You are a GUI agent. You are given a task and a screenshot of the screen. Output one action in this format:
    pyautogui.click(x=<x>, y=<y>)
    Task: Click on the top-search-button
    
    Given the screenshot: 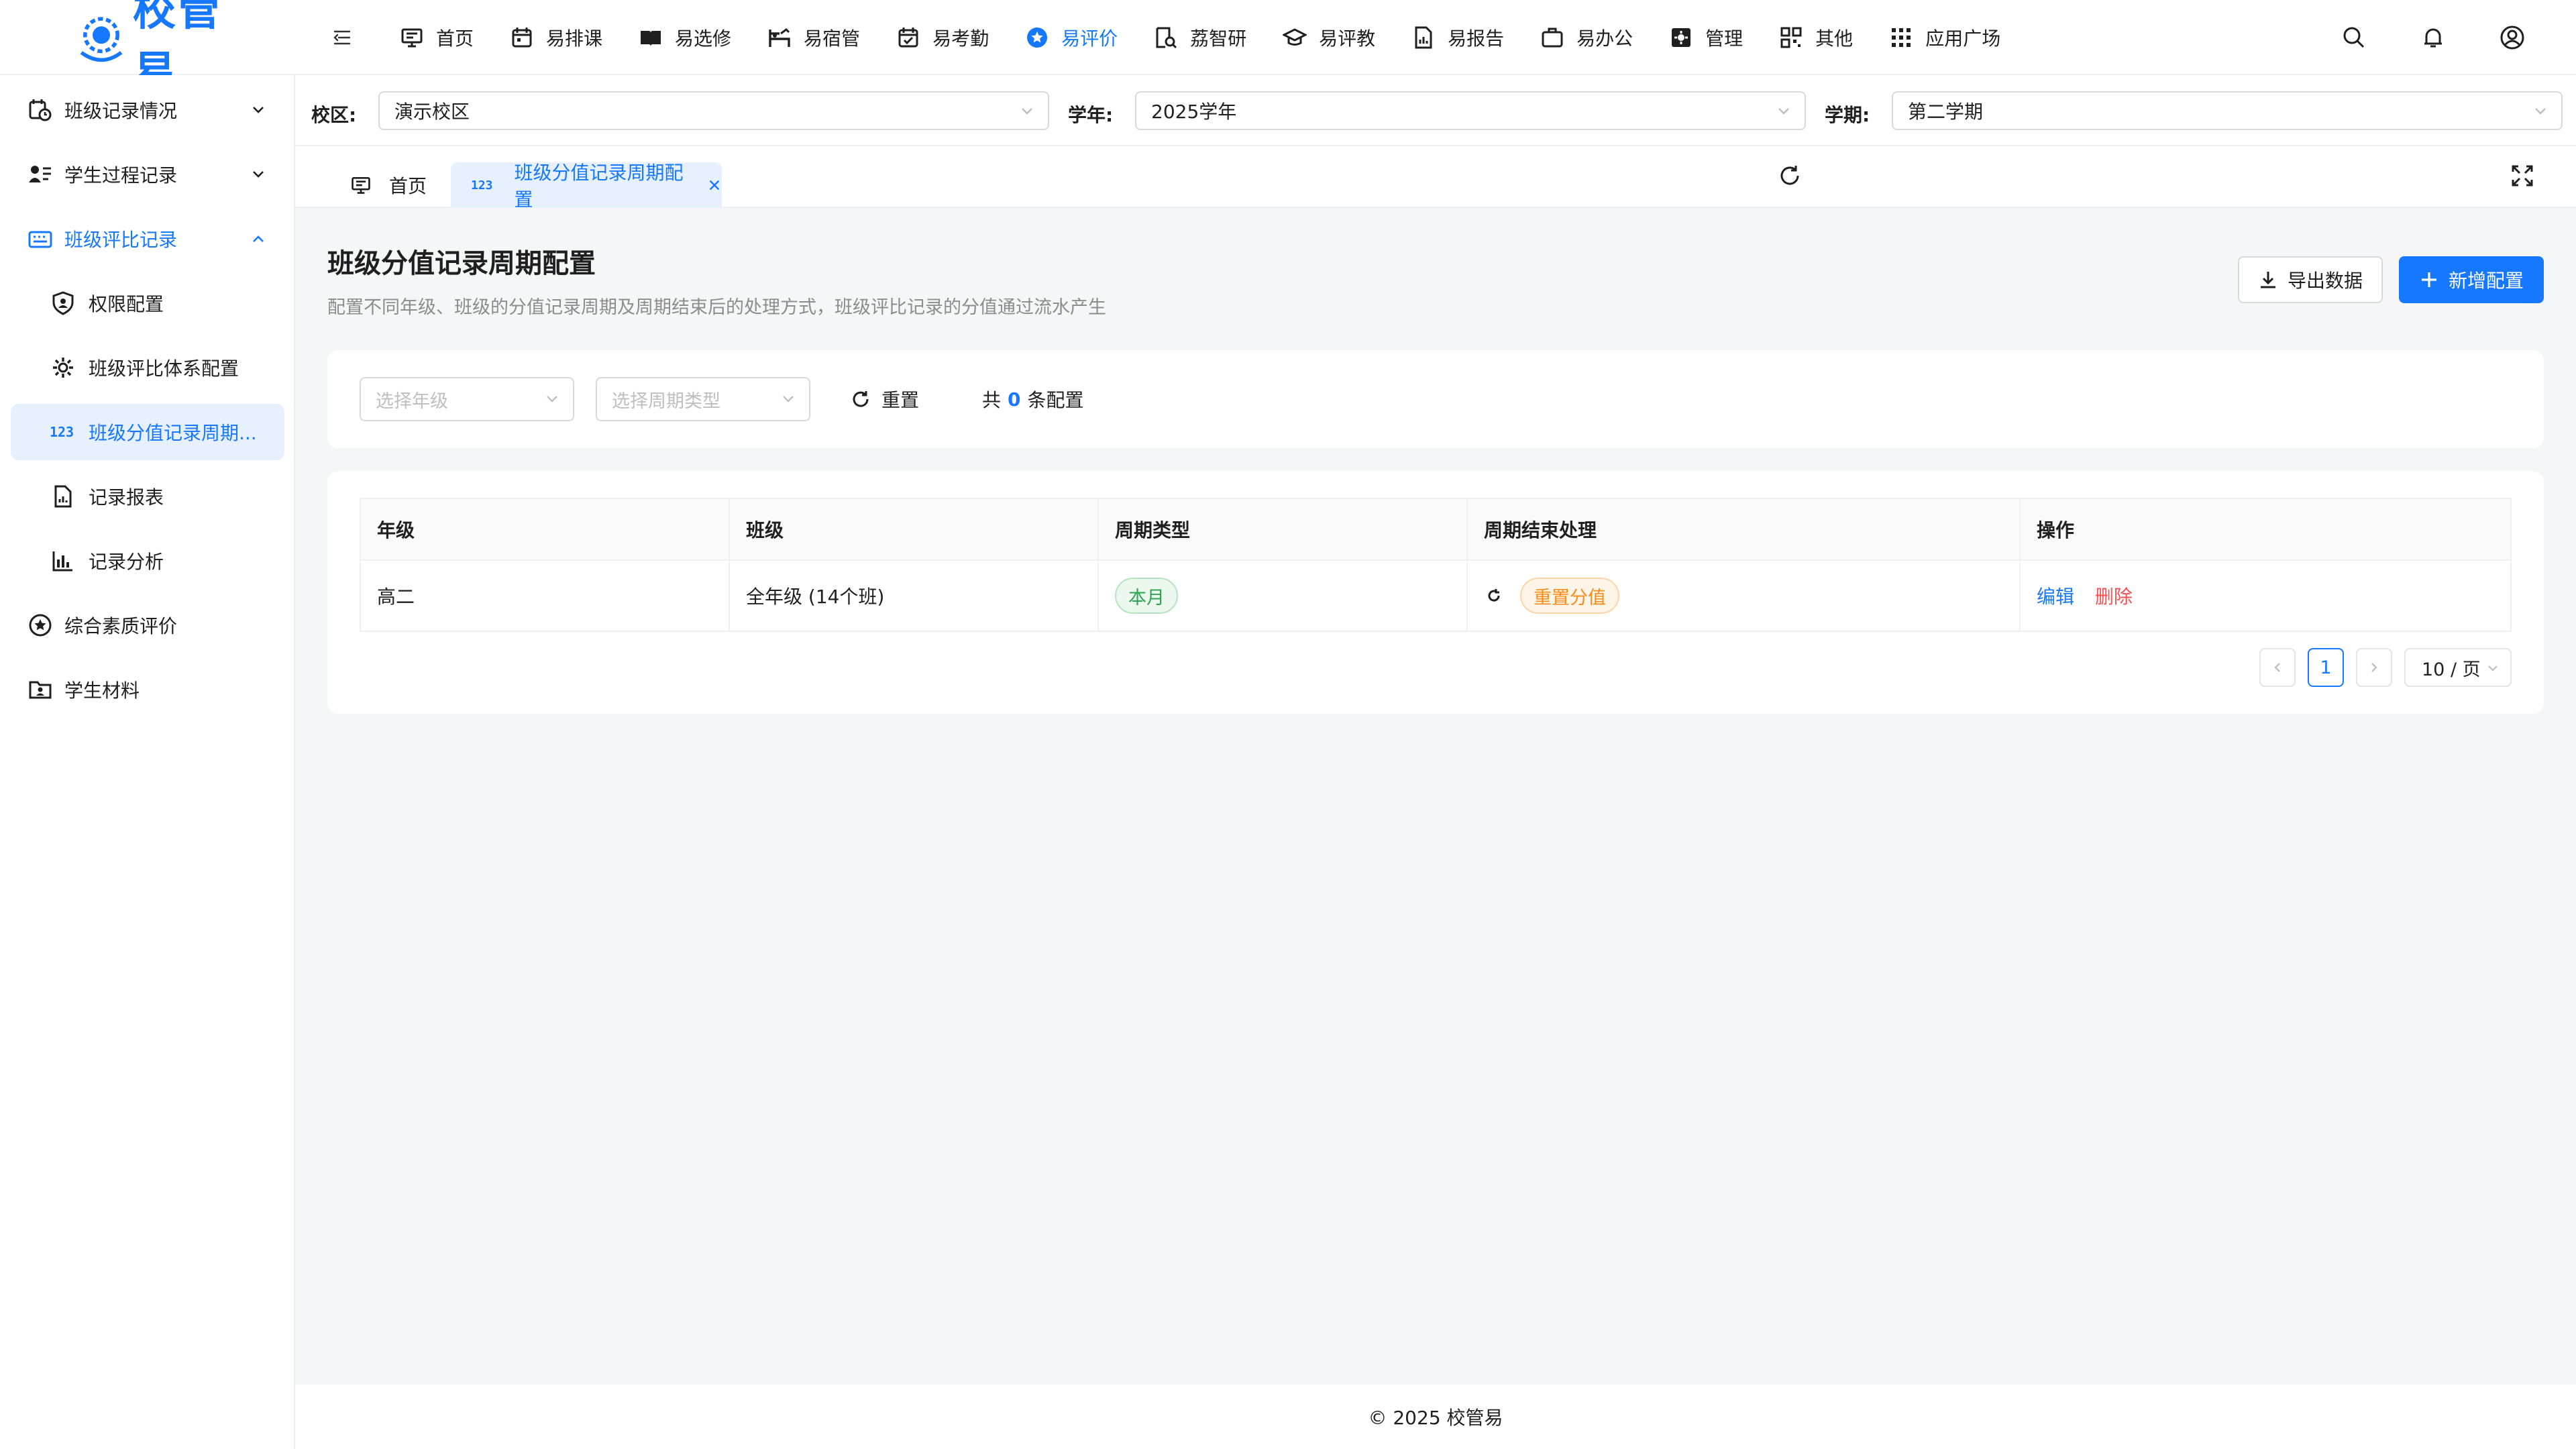 What is the action you would take?
    pyautogui.click(x=2354, y=37)
    